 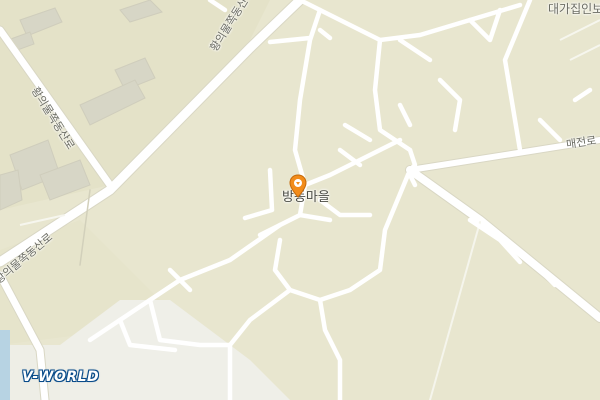 I want to click on logo-text: V-WORLD, so click(x=61, y=377).